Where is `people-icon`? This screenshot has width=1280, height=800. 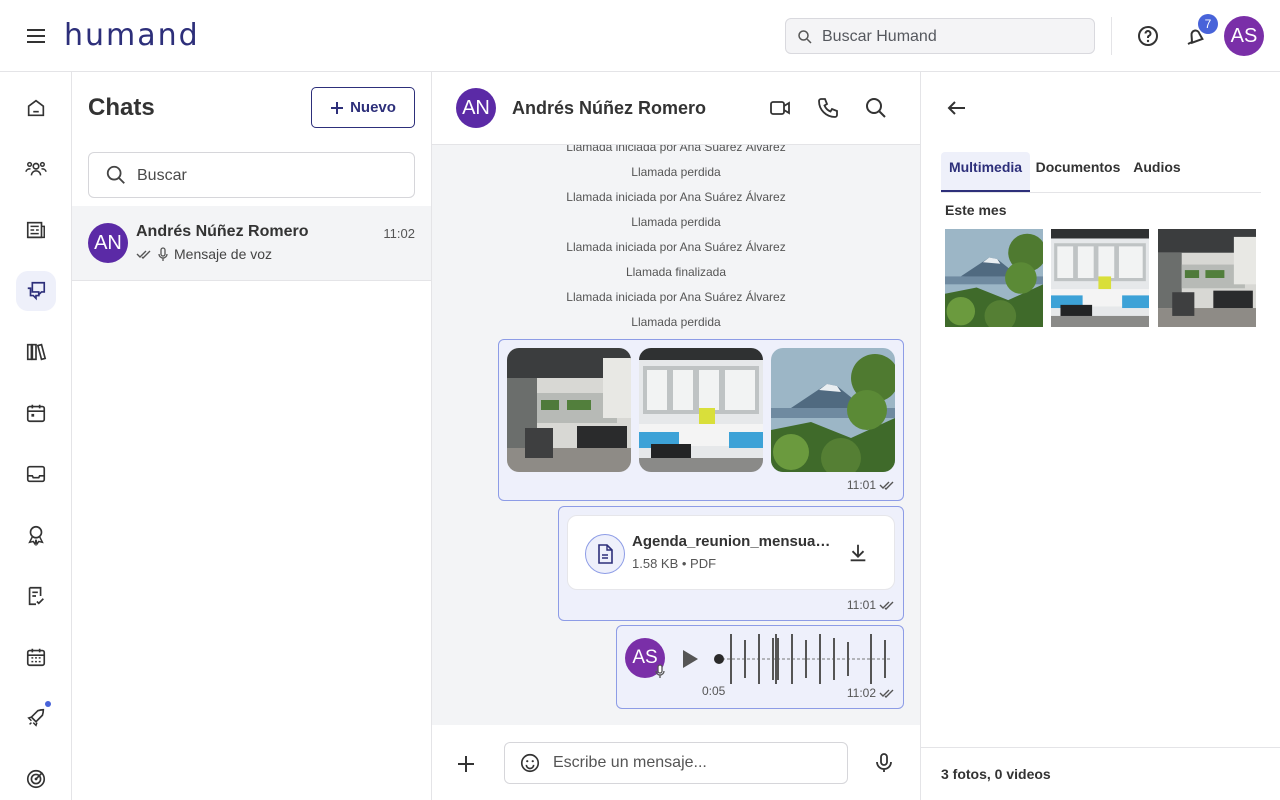 people-icon is located at coordinates (36, 168).